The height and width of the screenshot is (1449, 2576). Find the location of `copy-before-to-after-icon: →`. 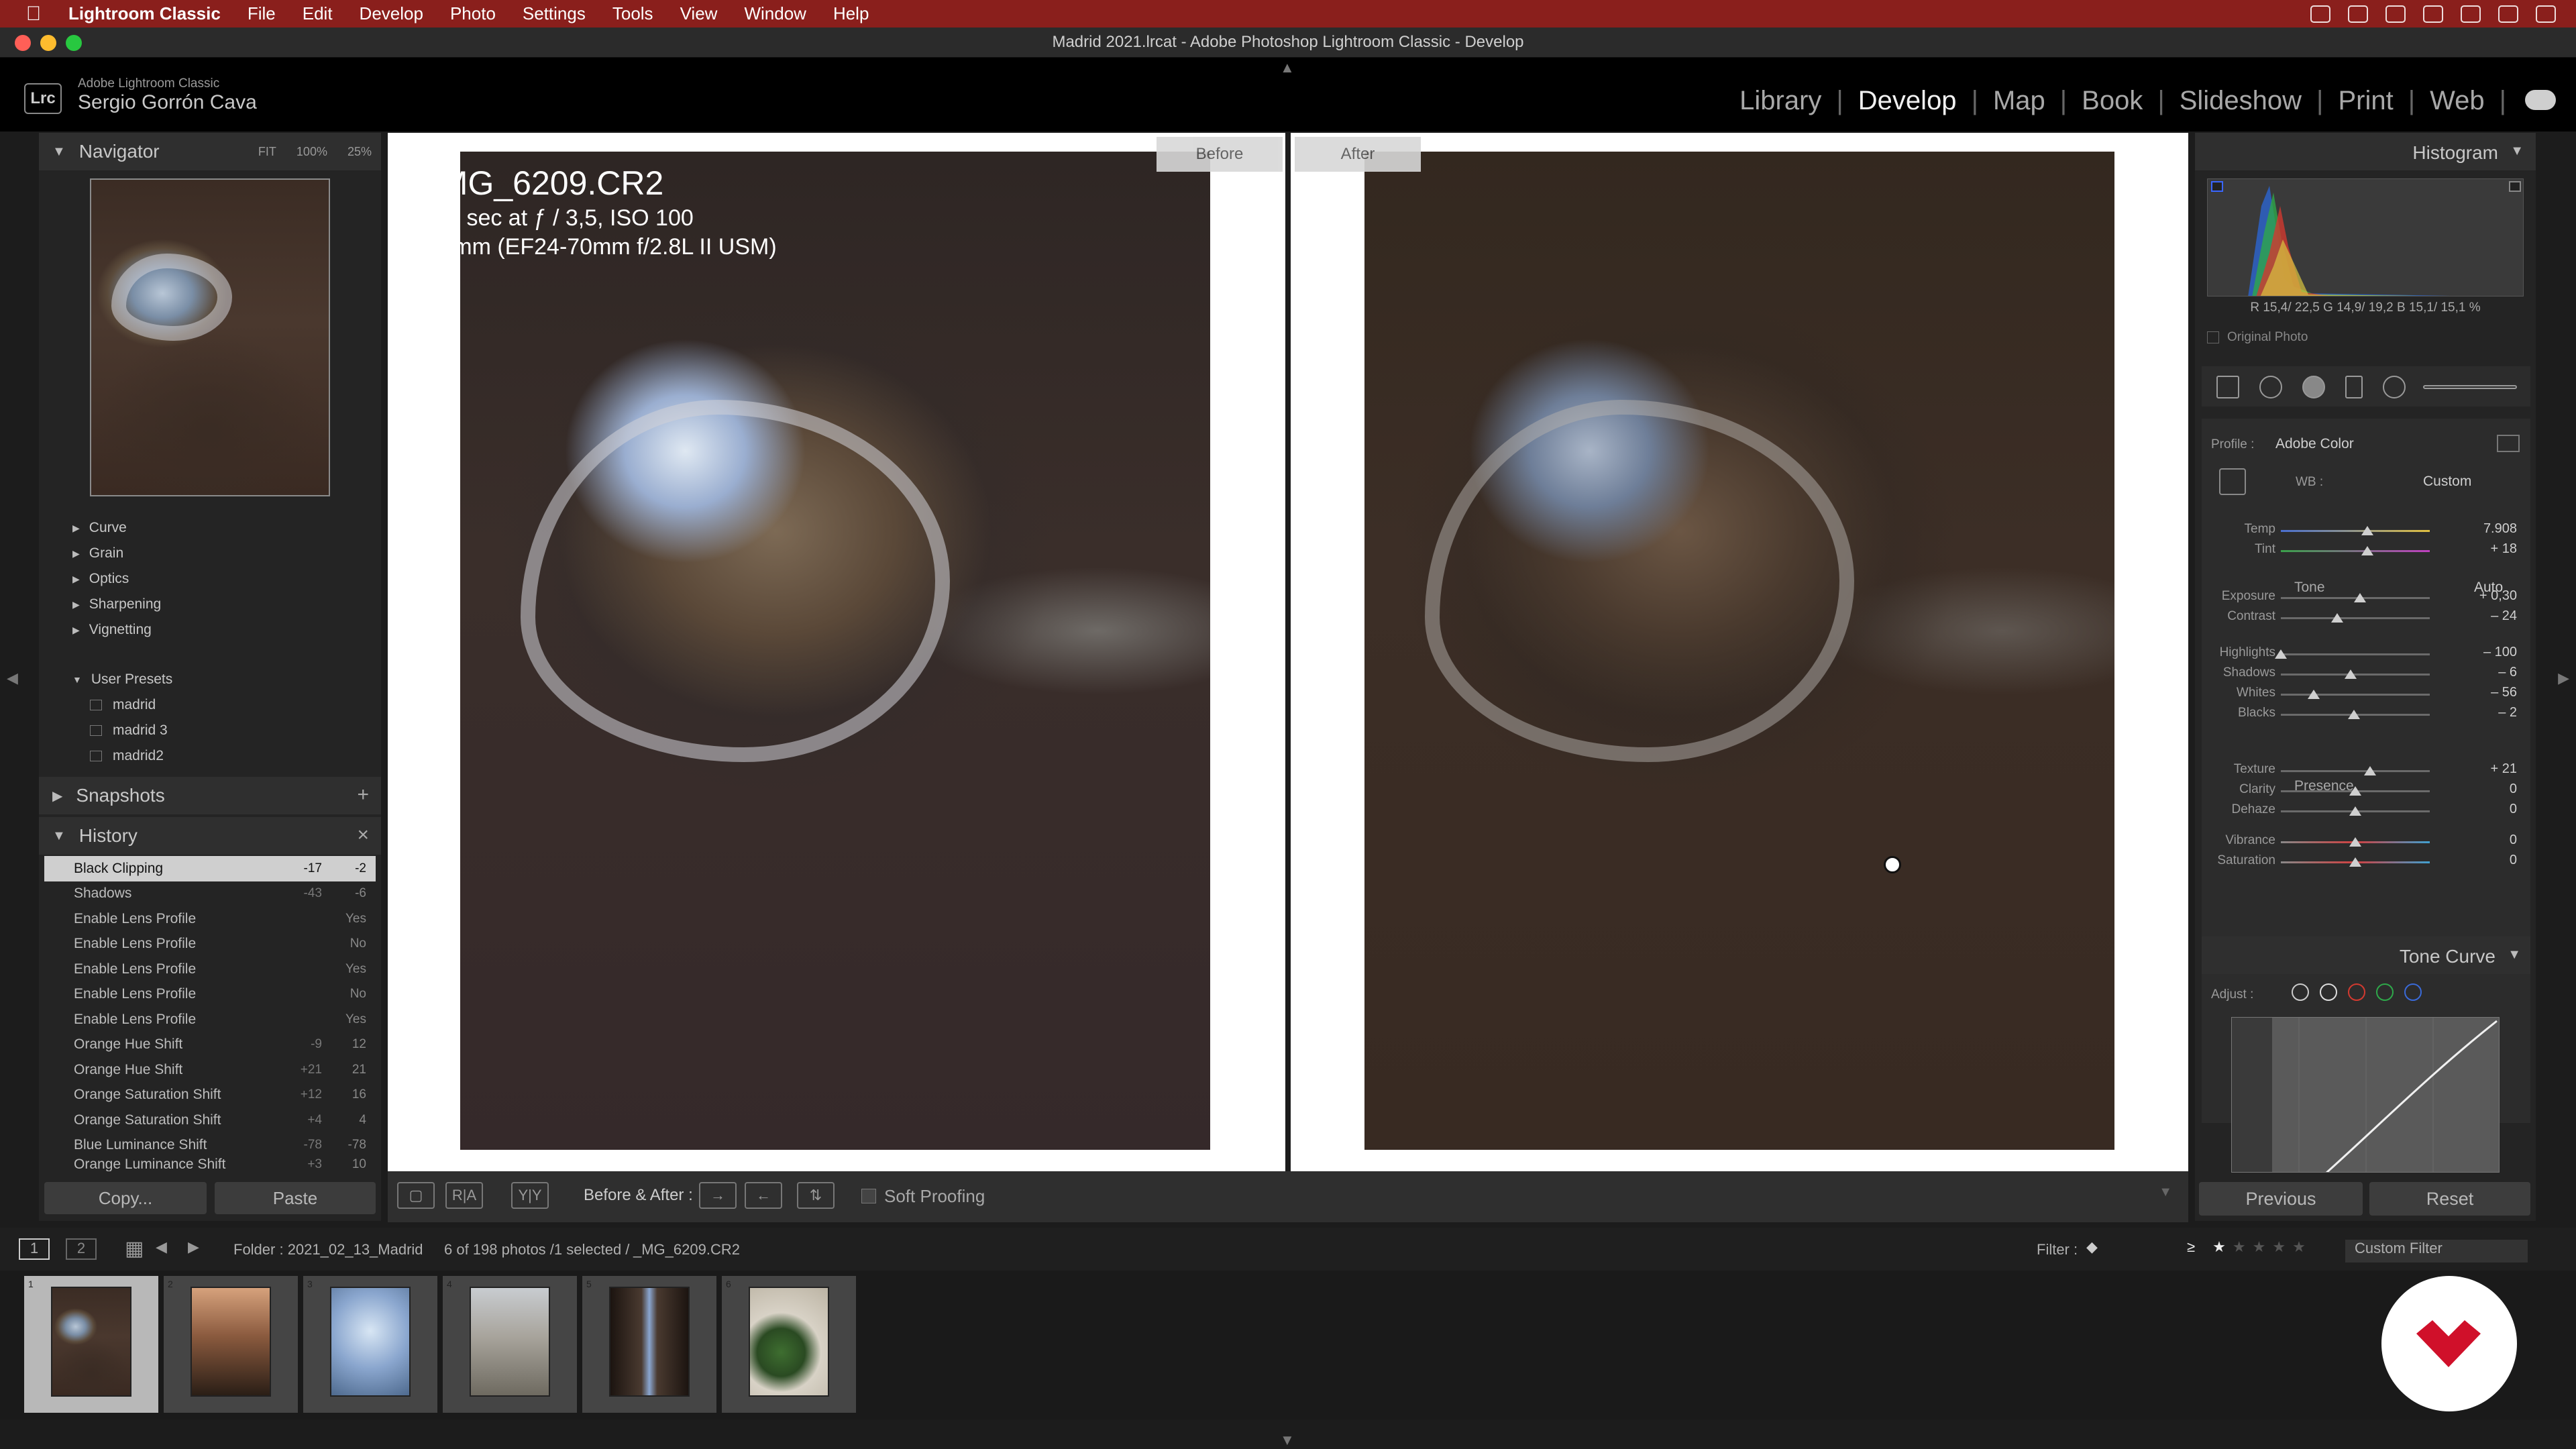

copy-before-to-after-icon: → is located at coordinates (718, 1195).